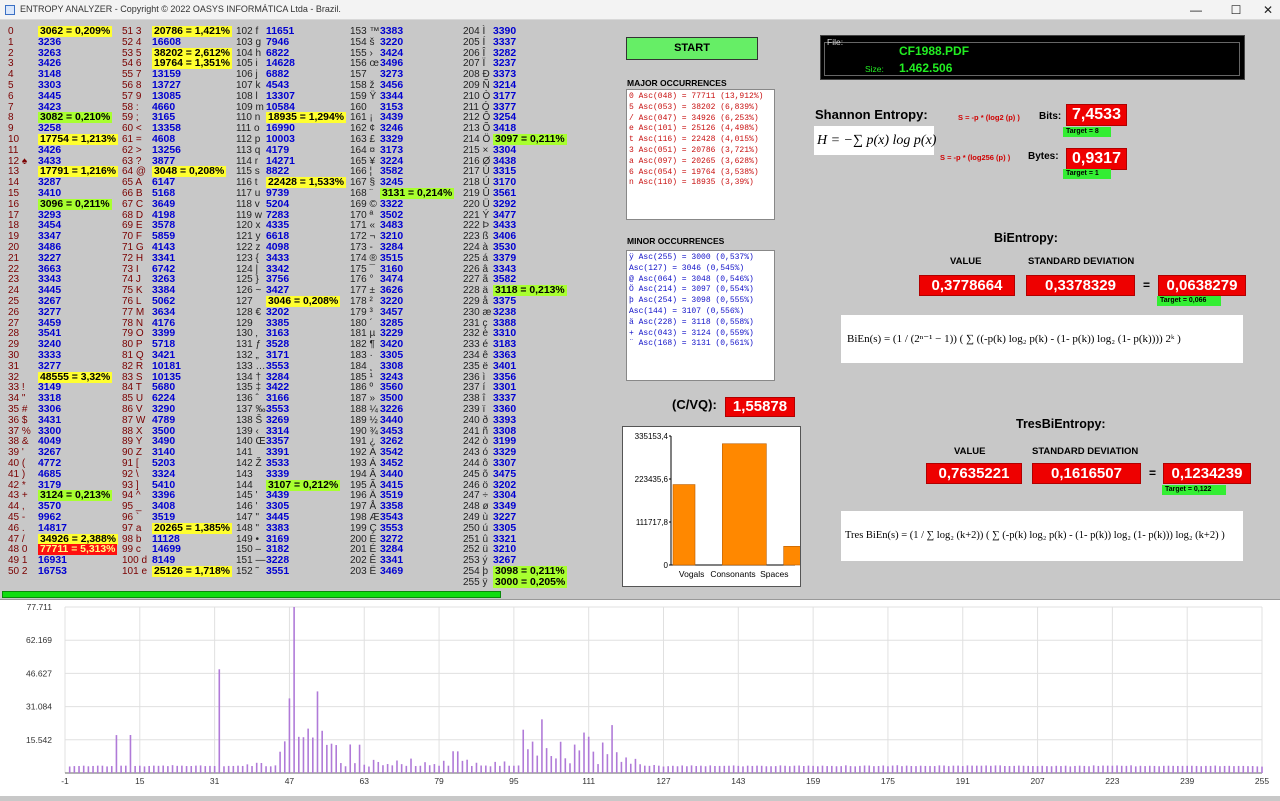 This screenshot has width=1280, height=801. What do you see at coordinates (52, 528) in the screenshot?
I see `byte-count: 14817` at bounding box center [52, 528].